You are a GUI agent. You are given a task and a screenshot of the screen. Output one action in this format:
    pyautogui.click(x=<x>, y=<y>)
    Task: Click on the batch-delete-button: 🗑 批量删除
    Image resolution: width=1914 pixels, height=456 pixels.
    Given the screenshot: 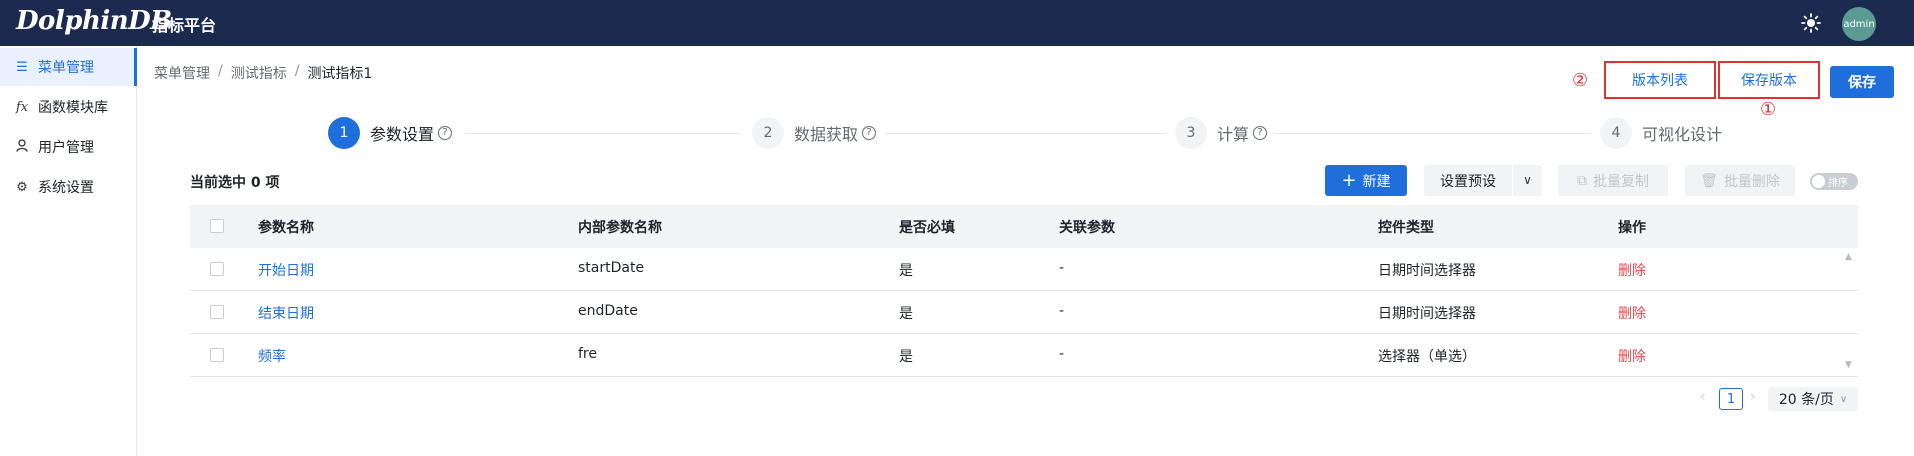 What is the action you would take?
    pyautogui.click(x=1740, y=180)
    